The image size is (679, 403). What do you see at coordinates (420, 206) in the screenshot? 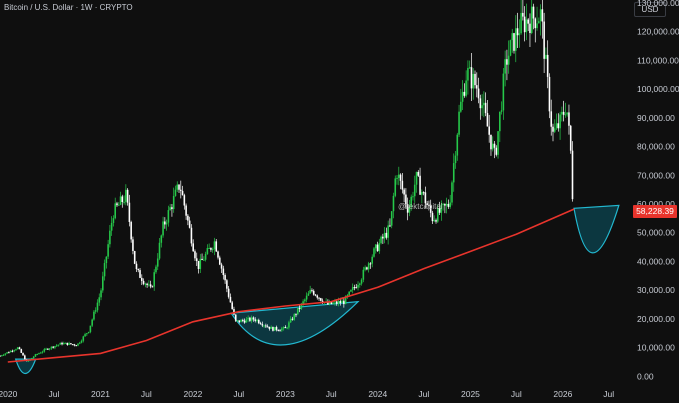
I see `watermark: @rektcapital` at bounding box center [420, 206].